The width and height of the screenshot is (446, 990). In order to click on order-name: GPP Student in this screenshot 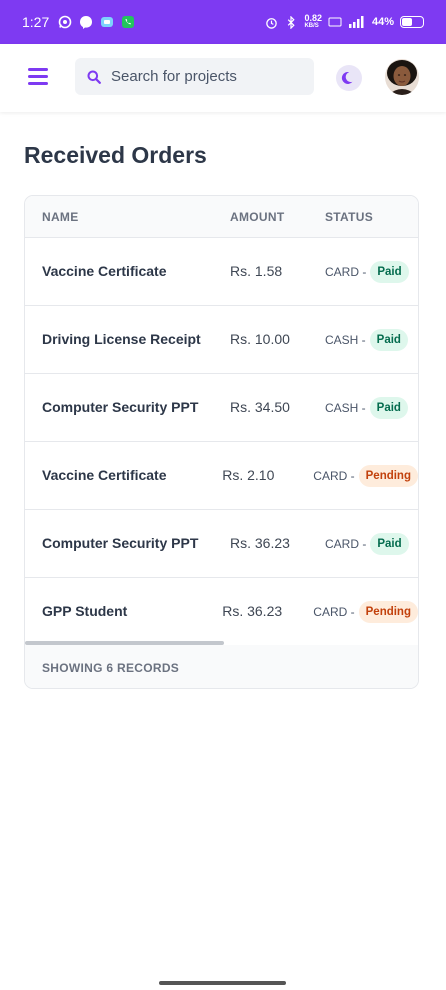, I will do `click(85, 611)`.